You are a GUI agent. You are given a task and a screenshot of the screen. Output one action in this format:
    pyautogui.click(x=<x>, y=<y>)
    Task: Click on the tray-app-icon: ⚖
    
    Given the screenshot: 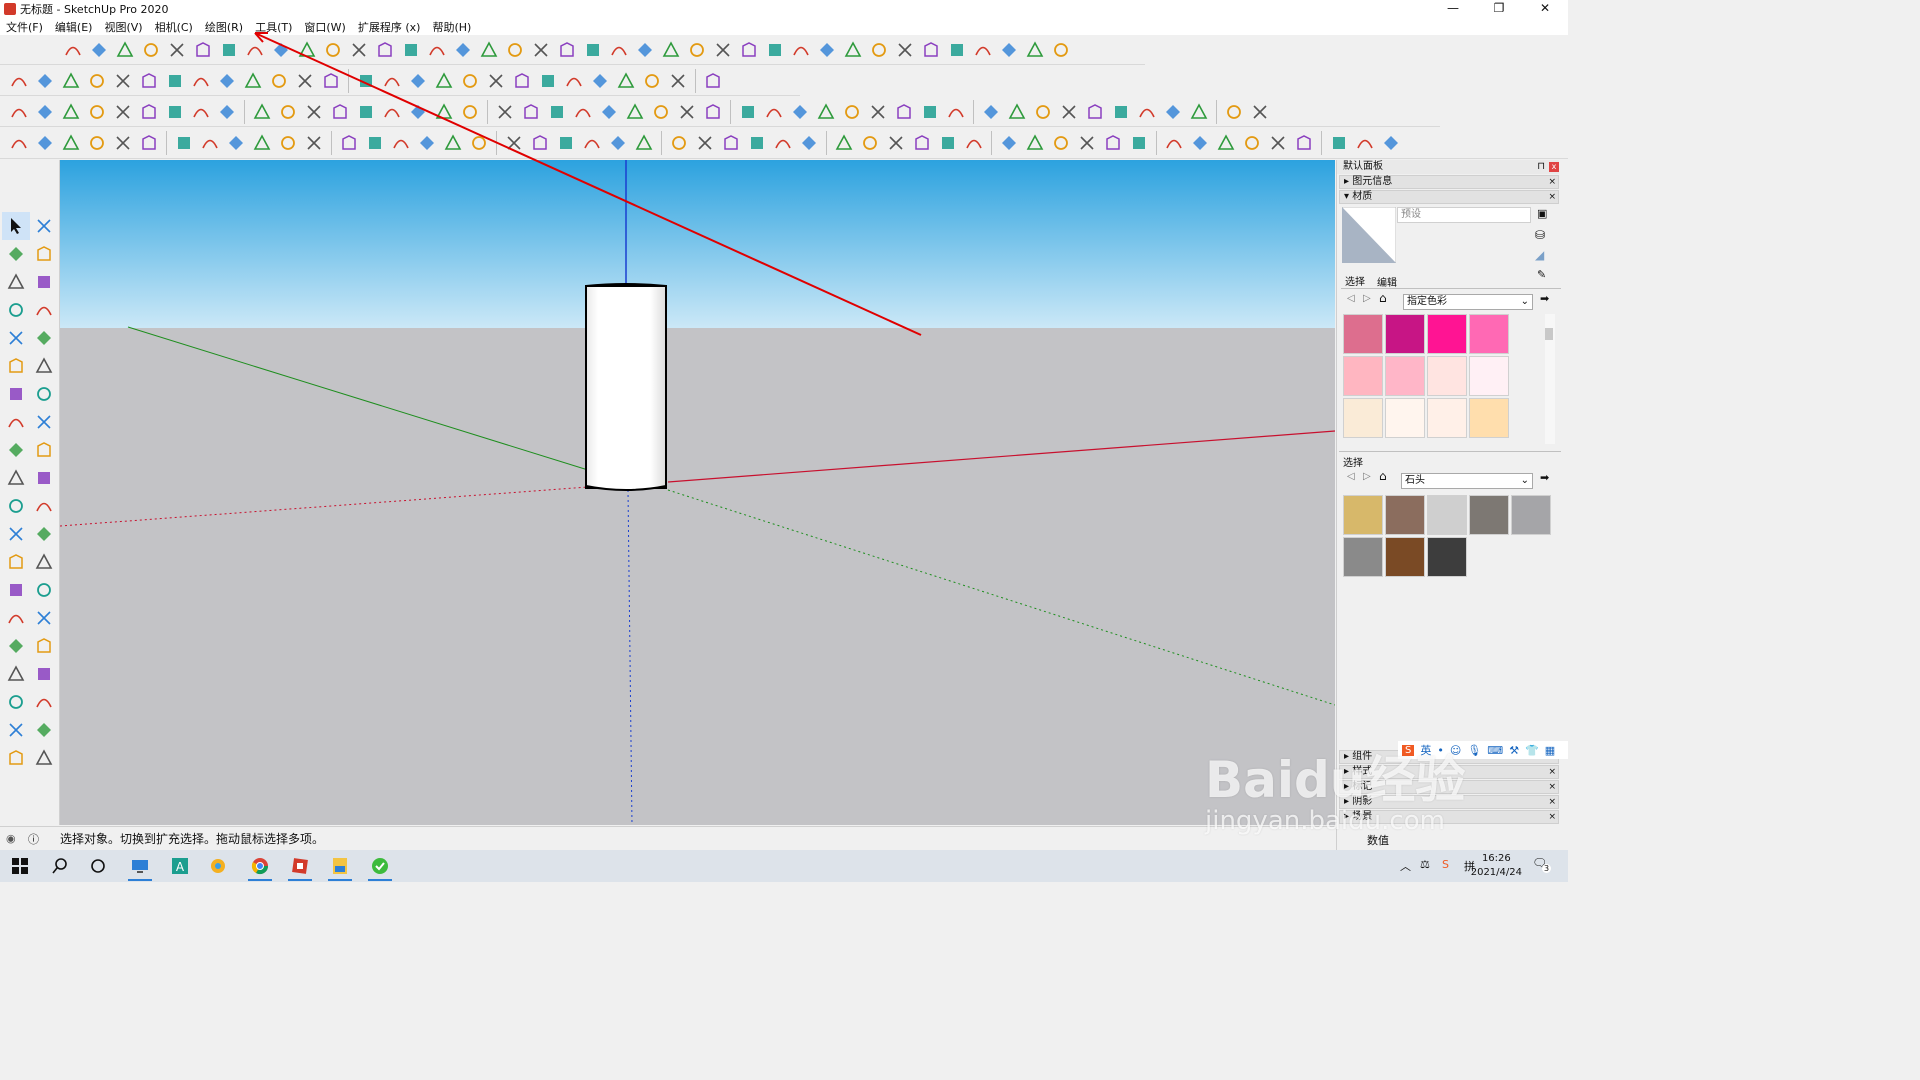 What is the action you would take?
    pyautogui.click(x=1425, y=864)
    